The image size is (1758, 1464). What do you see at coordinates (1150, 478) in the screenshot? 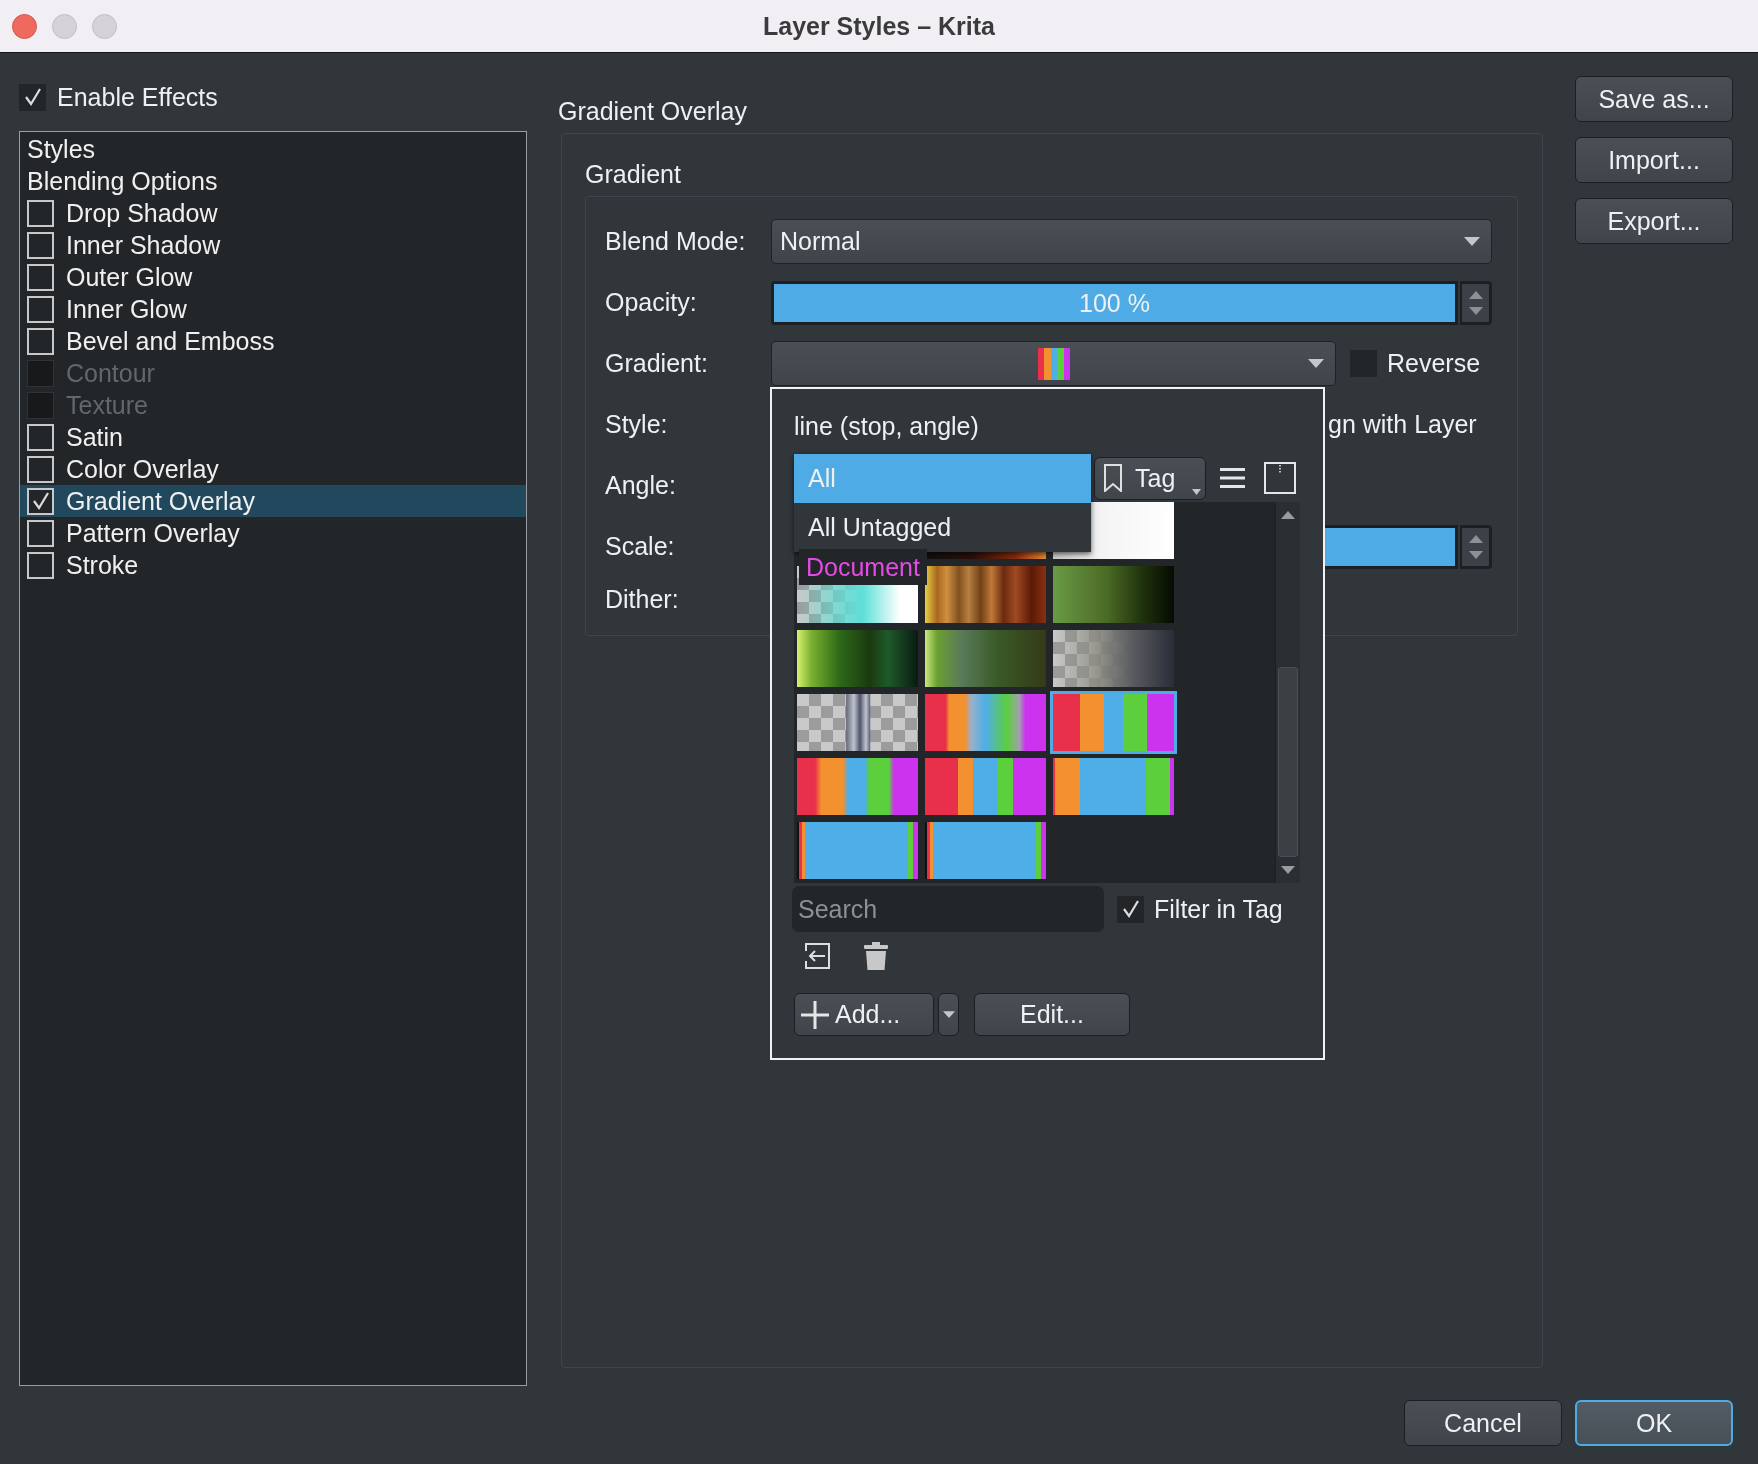
I see `tag-button: Tag` at bounding box center [1150, 478].